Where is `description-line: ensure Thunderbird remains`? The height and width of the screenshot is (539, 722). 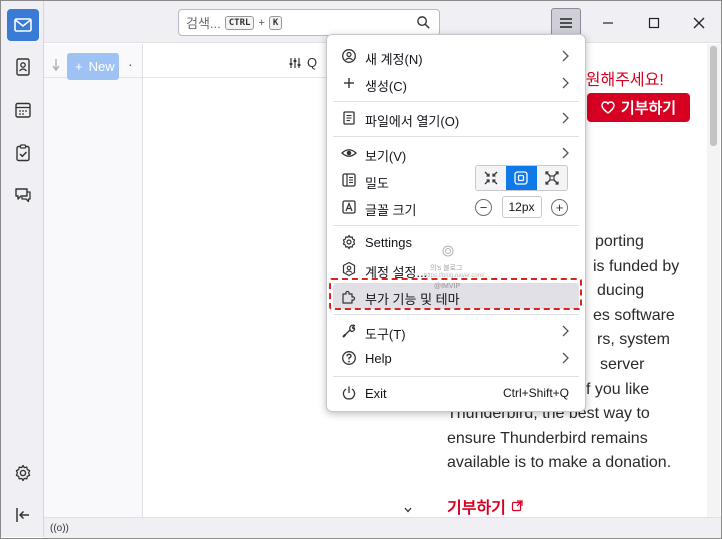 description-line: ensure Thunderbird remains is located at coordinates (547, 438).